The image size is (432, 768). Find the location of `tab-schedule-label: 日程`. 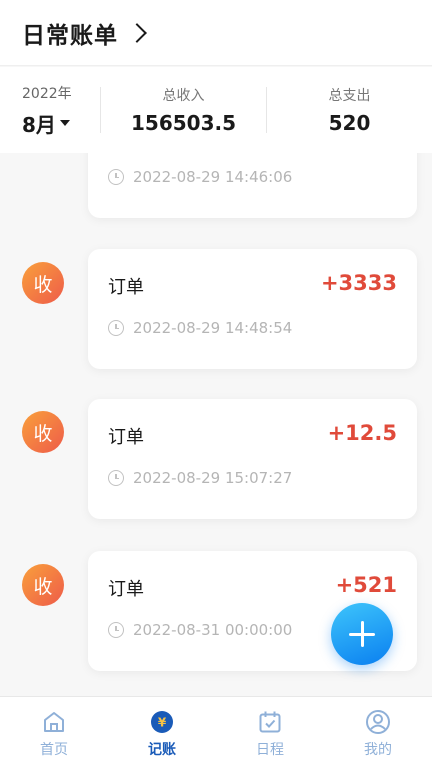

tab-schedule-label: 日程 is located at coordinates (270, 750).